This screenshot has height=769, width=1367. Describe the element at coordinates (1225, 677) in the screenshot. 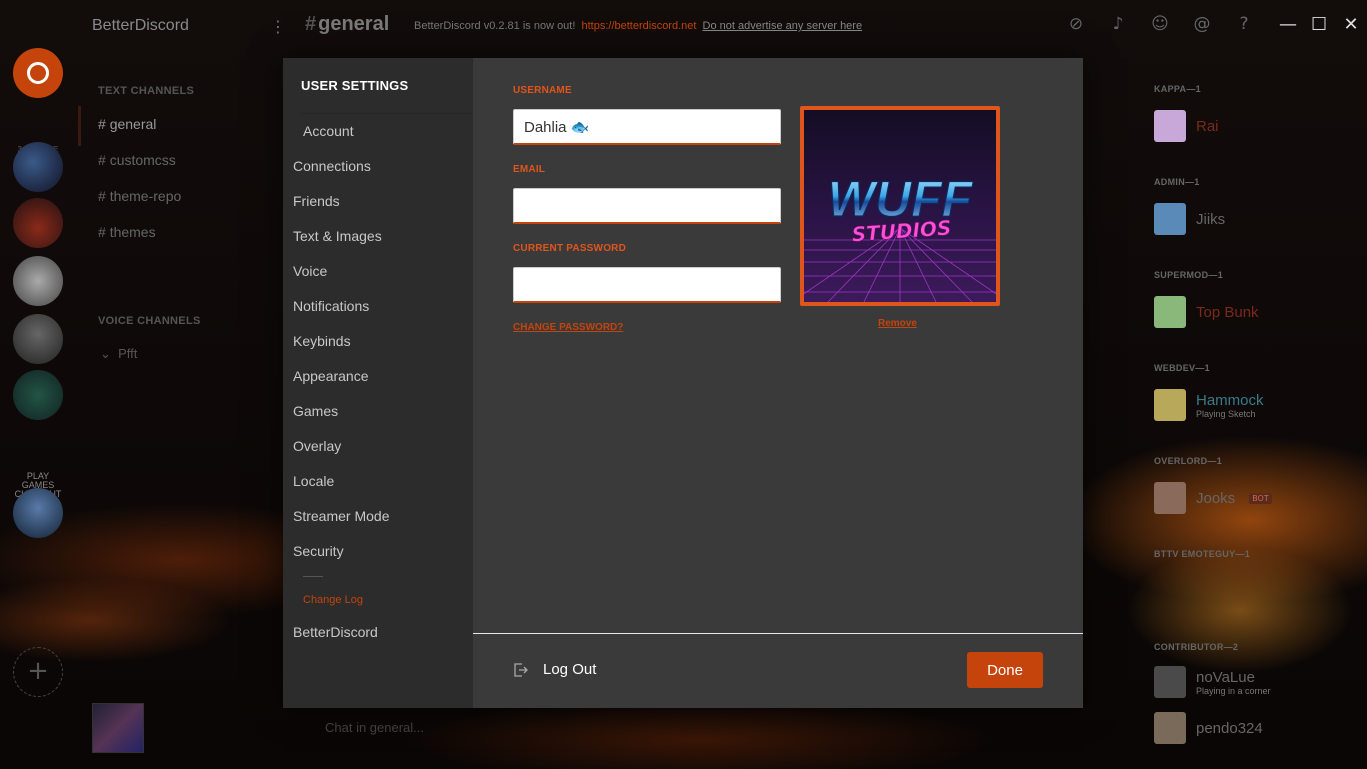

I see `member-name: noVaLue` at that location.